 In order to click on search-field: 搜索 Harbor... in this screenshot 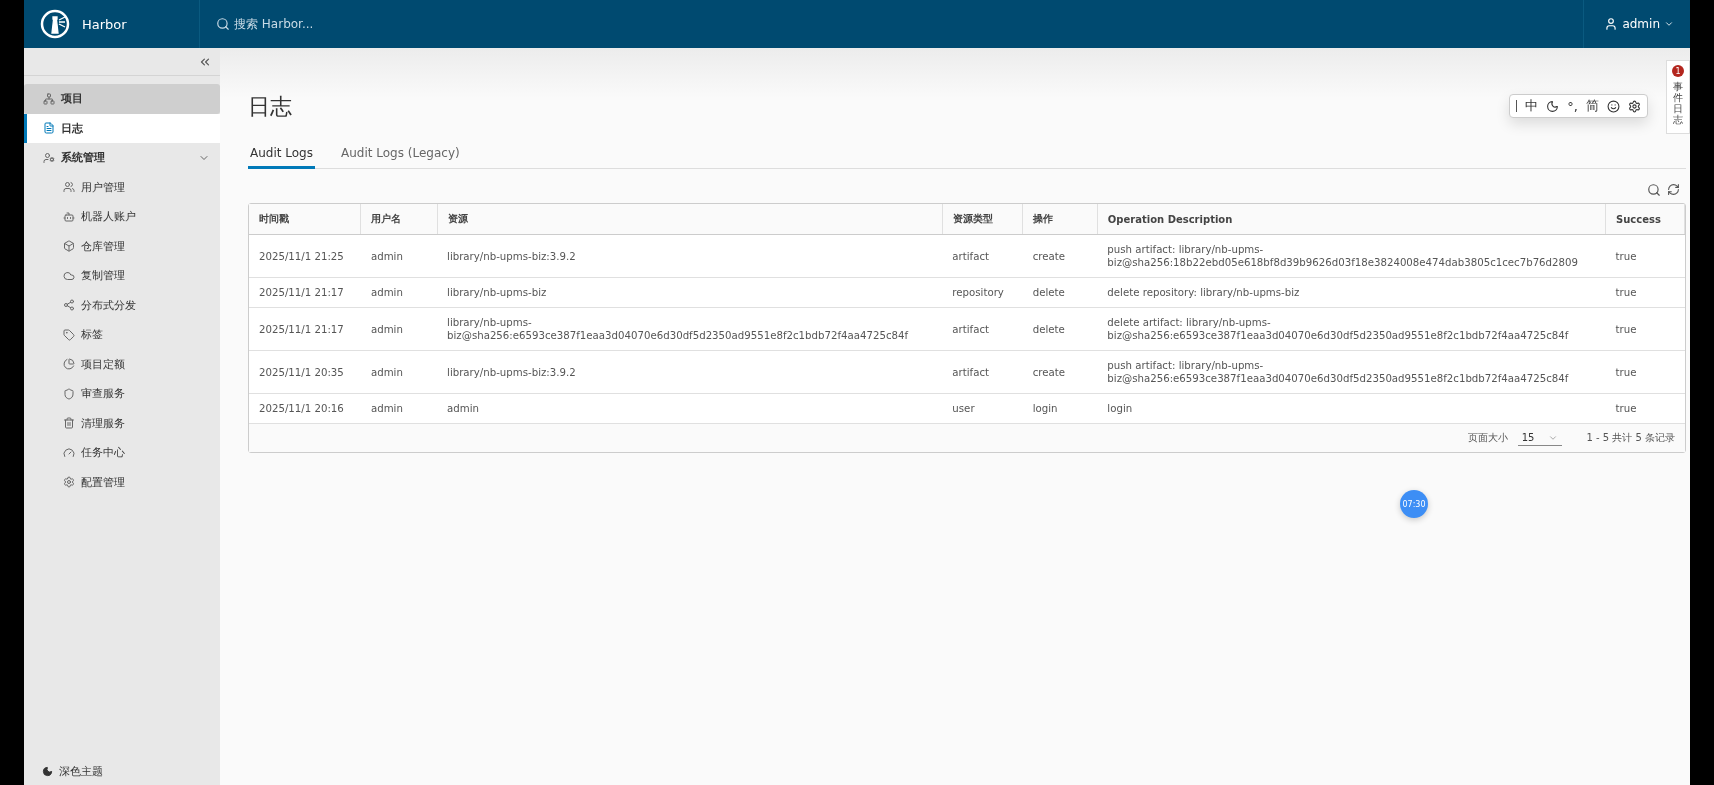, I will do `click(265, 24)`.